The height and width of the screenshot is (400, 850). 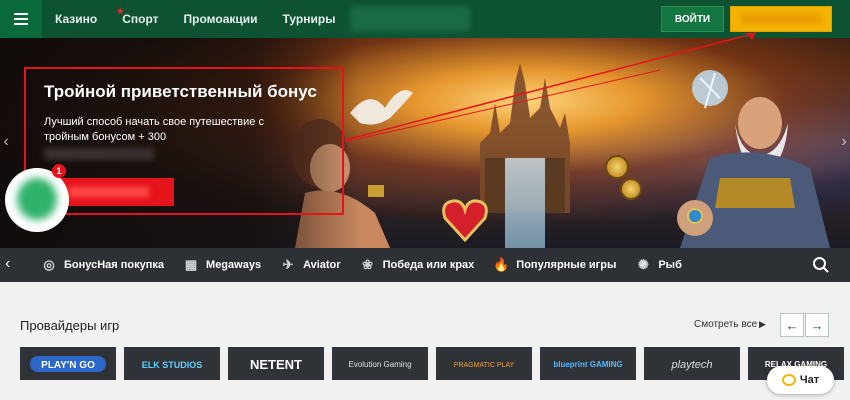 I want to click on register-button, so click(x=781, y=19).